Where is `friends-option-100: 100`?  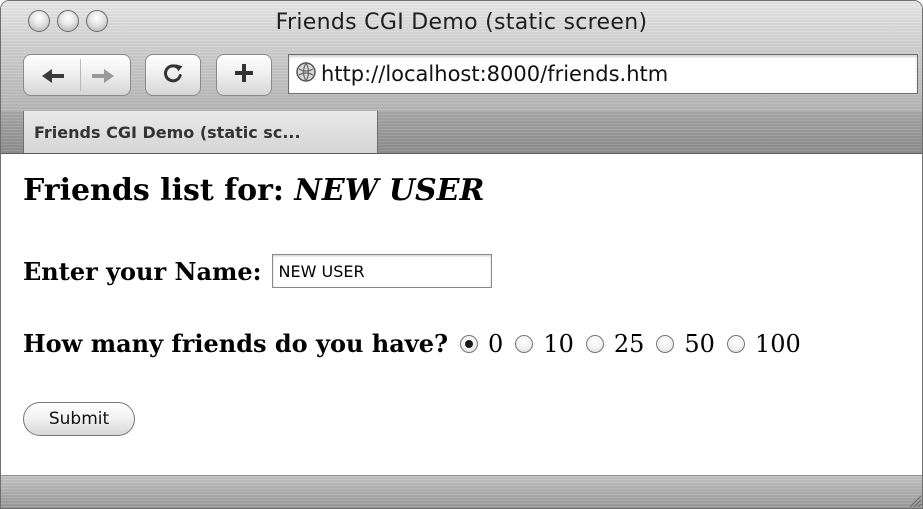
friends-option-100: 100 is located at coordinates (777, 343).